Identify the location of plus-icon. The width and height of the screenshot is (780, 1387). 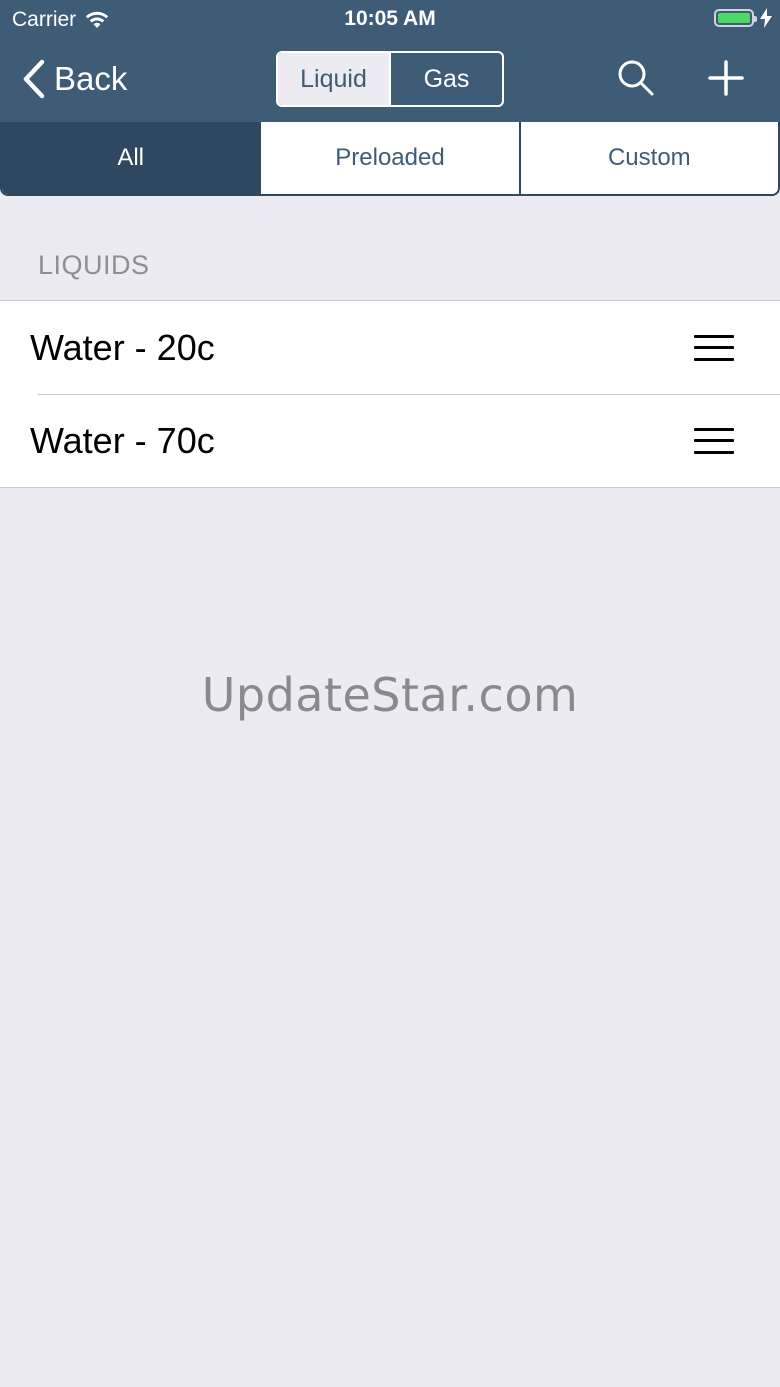
(726, 78).